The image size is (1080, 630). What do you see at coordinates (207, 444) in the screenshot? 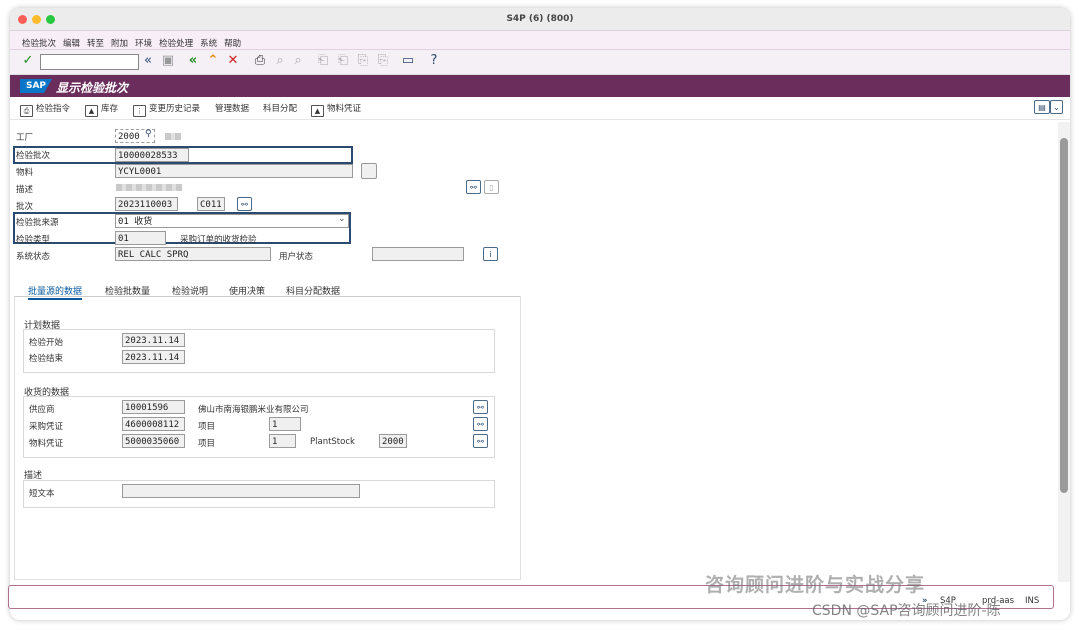
I see `matdoc-item-label: 项目` at bounding box center [207, 444].